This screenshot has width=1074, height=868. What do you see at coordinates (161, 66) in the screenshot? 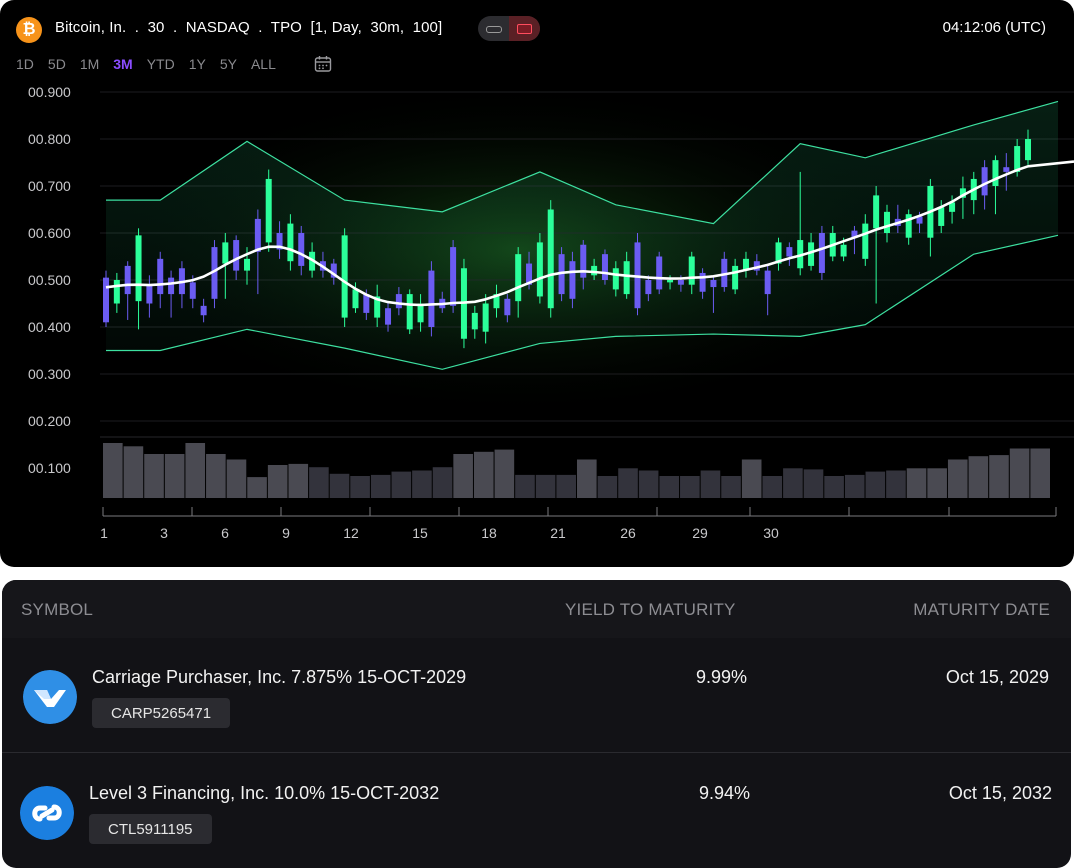
I see `range-ytd: YTD` at bounding box center [161, 66].